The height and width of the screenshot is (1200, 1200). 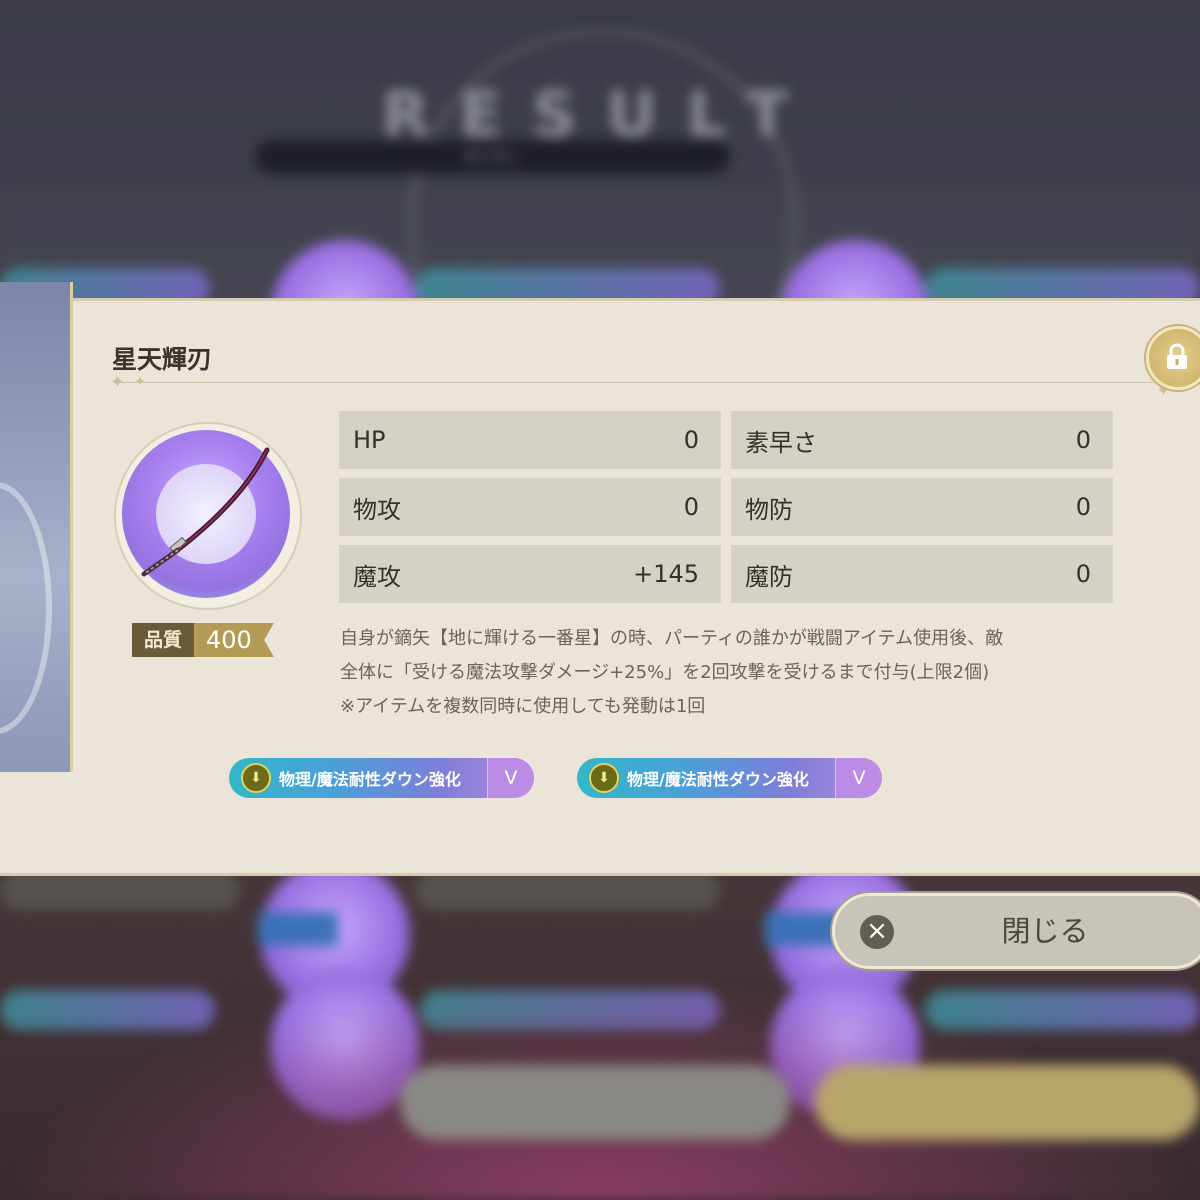 What do you see at coordinates (922, 574) in the screenshot?
I see `stat-magic-defense: 魔防 0` at bounding box center [922, 574].